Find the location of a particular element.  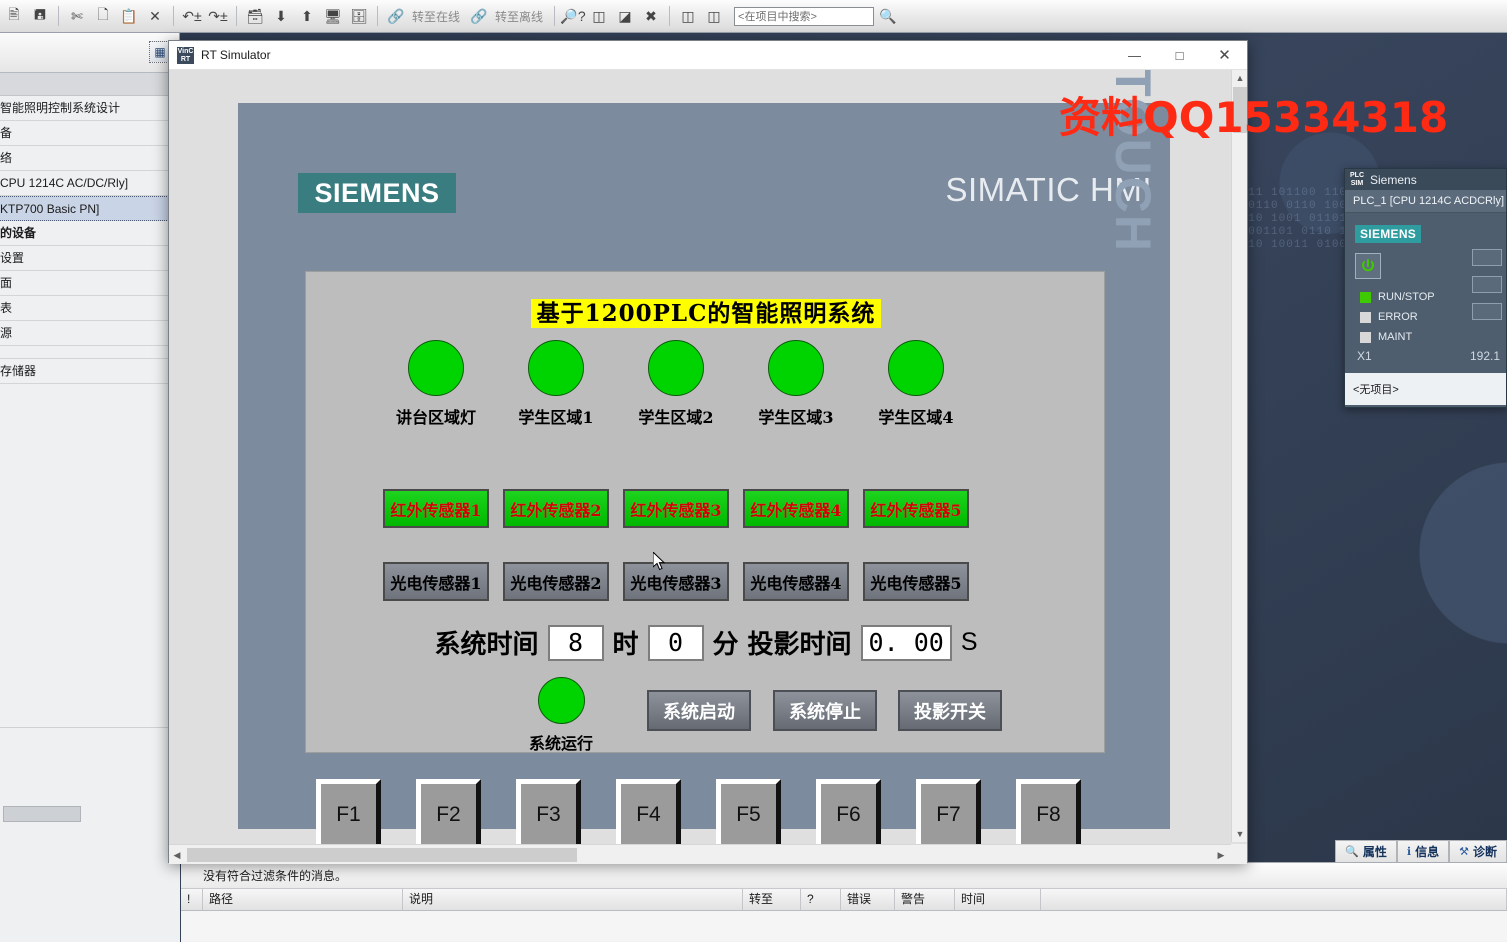

hour-input: 8 is located at coordinates (575, 642).